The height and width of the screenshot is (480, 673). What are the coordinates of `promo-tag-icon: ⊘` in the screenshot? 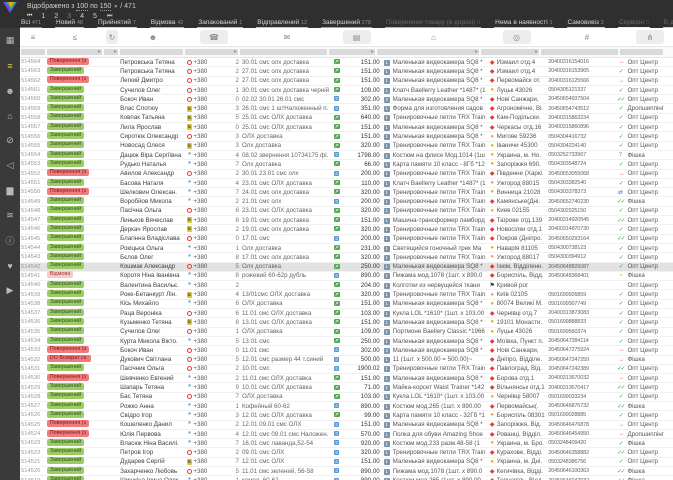 It's located at (10, 140).